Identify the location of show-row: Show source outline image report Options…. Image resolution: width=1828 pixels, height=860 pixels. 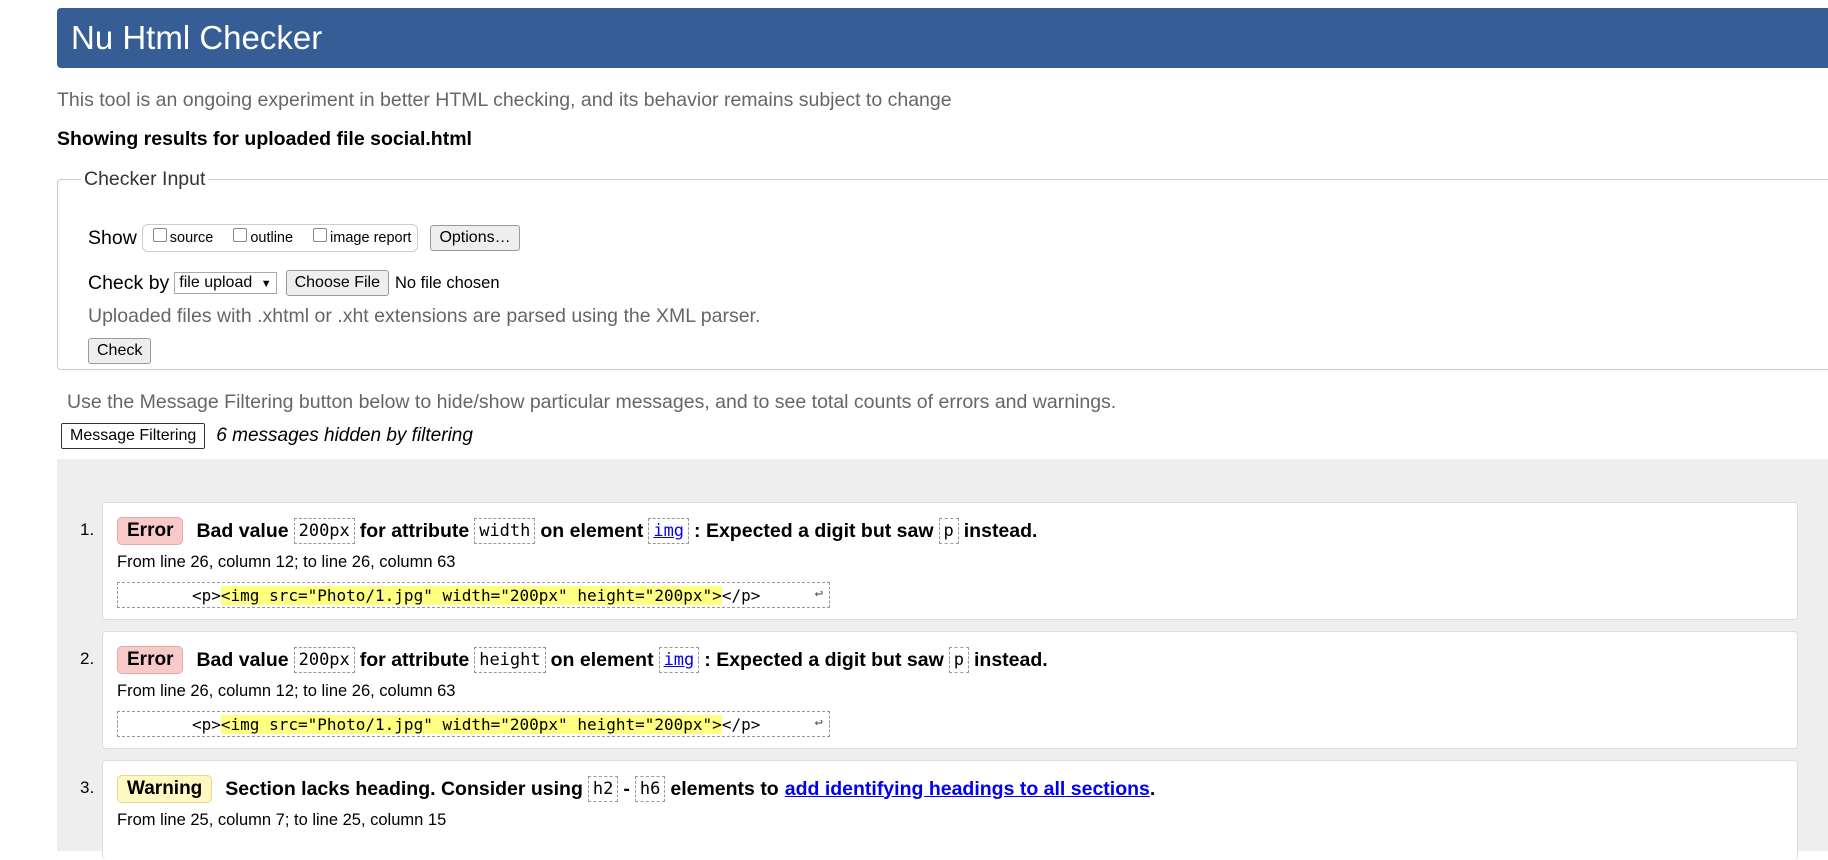
(304, 238).